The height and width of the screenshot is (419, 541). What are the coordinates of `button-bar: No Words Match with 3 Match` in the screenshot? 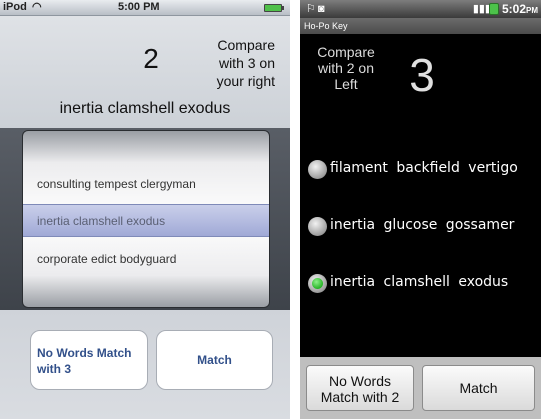 It's located at (145, 364).